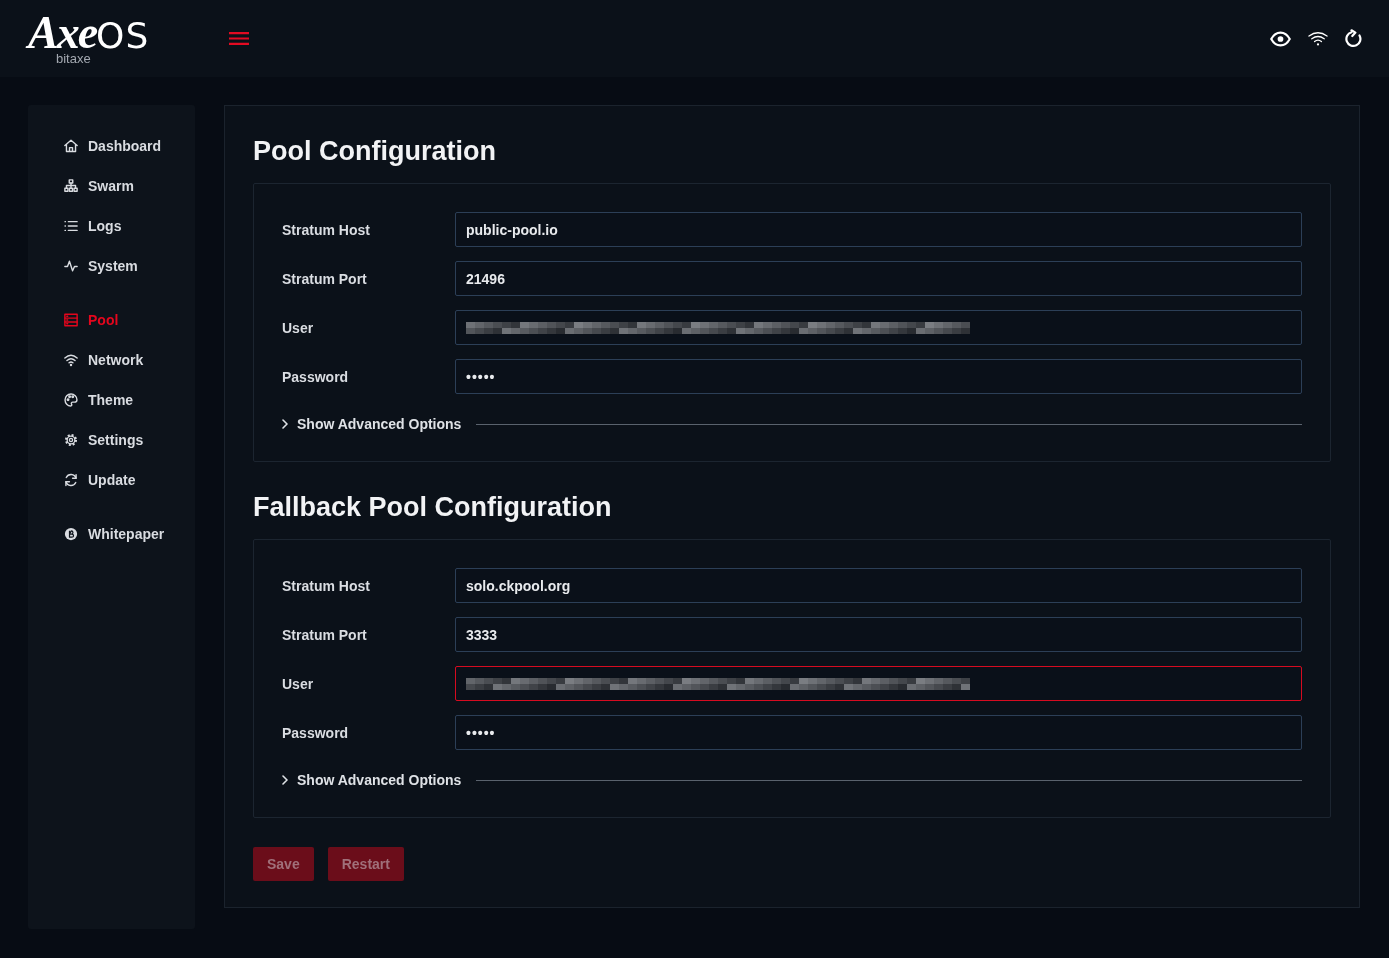  I want to click on nav-item: Dashboard, so click(111, 146).